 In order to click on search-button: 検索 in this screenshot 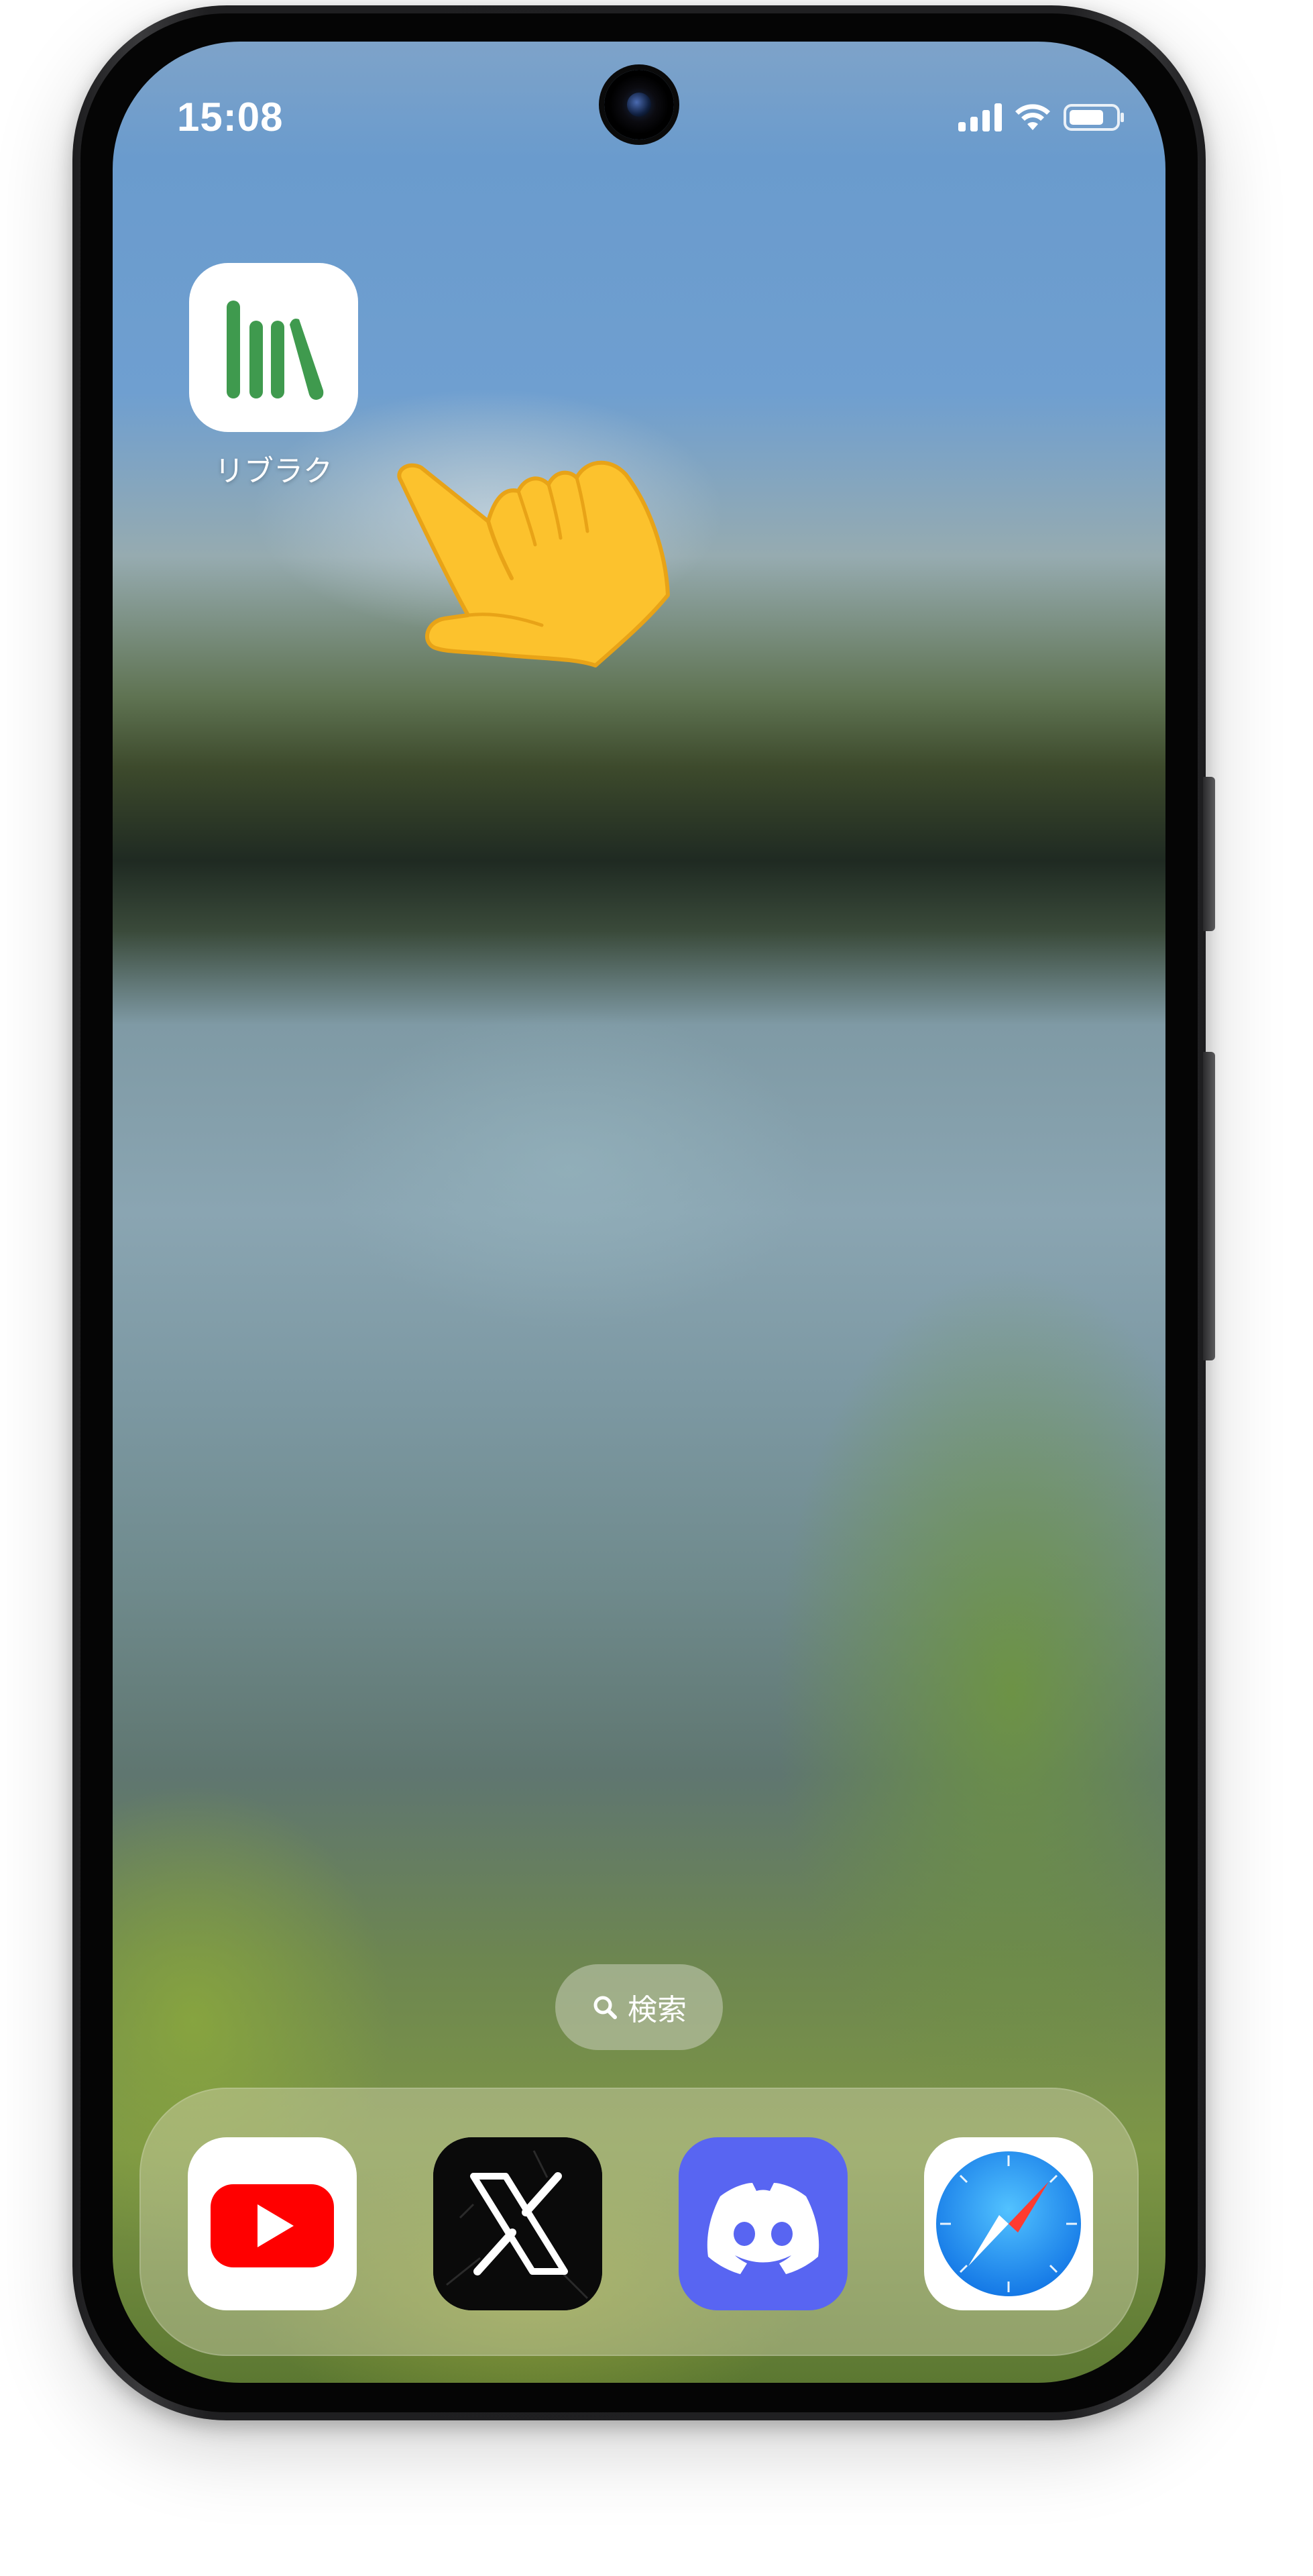, I will do `click(639, 2007)`.